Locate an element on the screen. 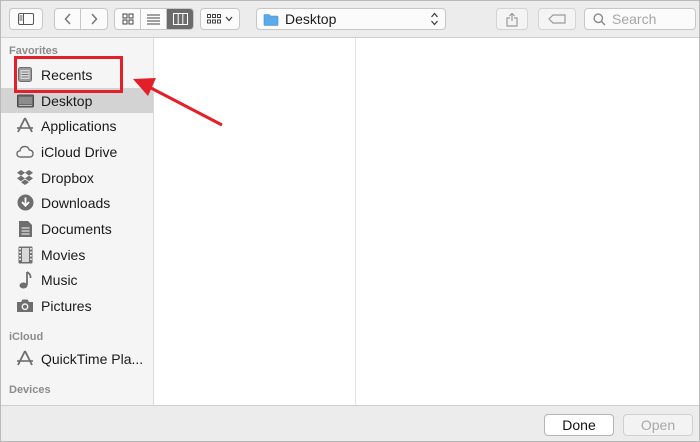 This screenshot has width=700, height=442. icon-view-button is located at coordinates (128, 19).